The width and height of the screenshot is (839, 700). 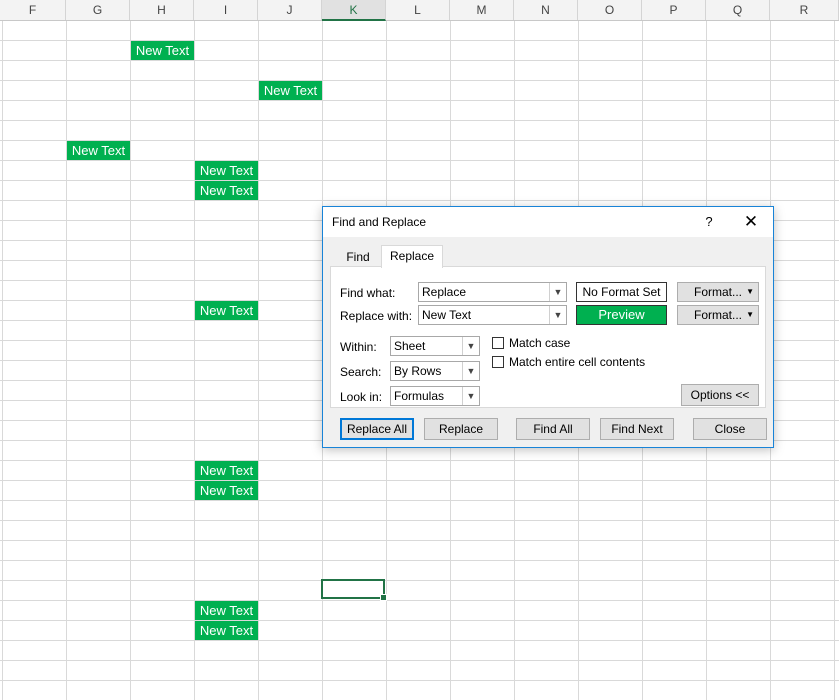 I want to click on options-button: Options <<, so click(x=720, y=395).